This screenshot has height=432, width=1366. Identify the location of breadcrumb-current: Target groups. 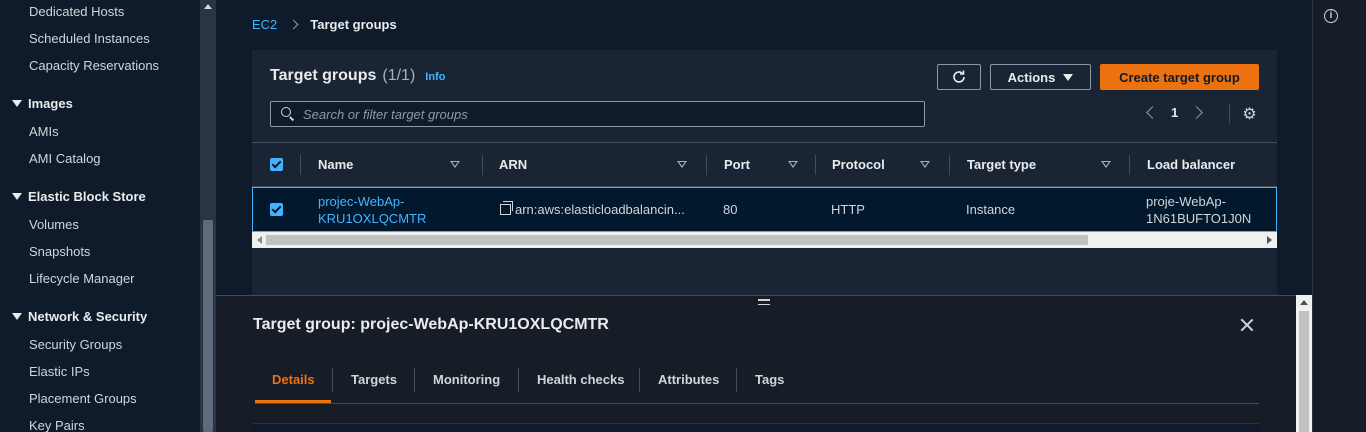
(353, 24).